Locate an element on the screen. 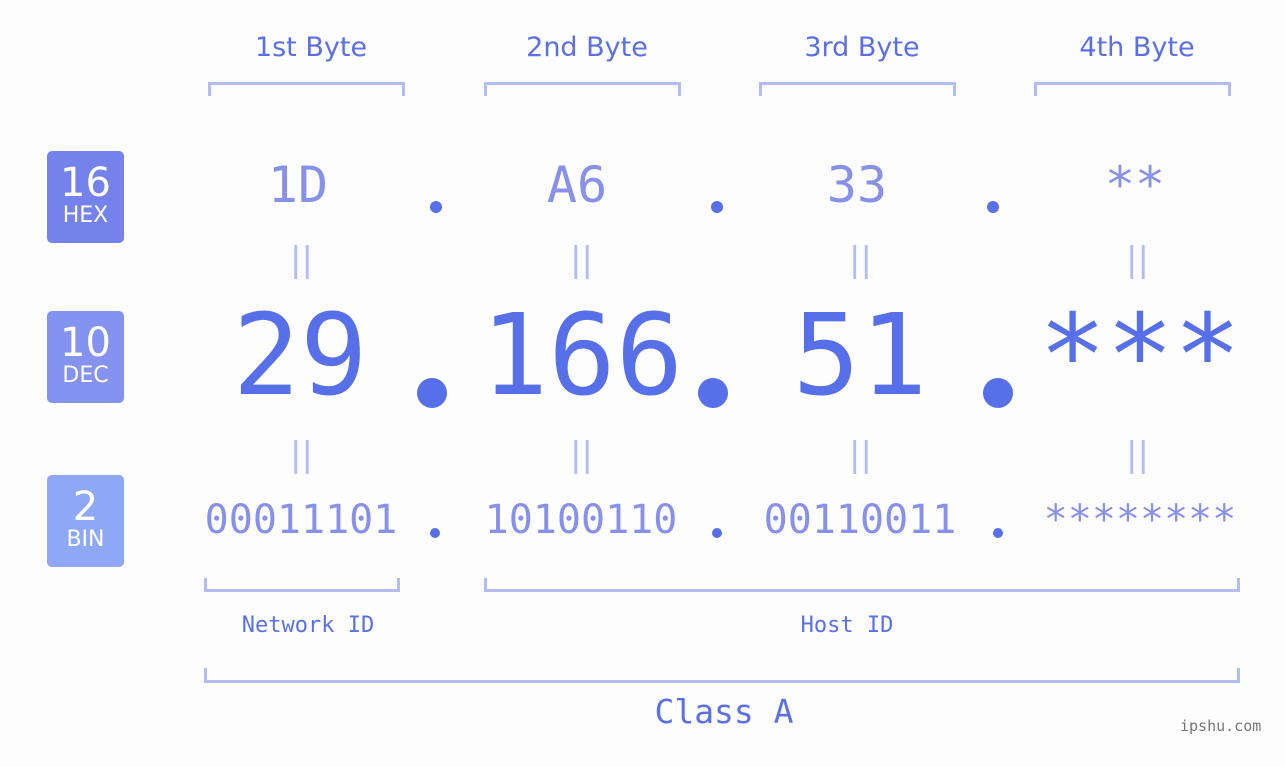 This screenshot has width=1285, height=767. dec-byte-1: 29 is located at coordinates (300, 356).